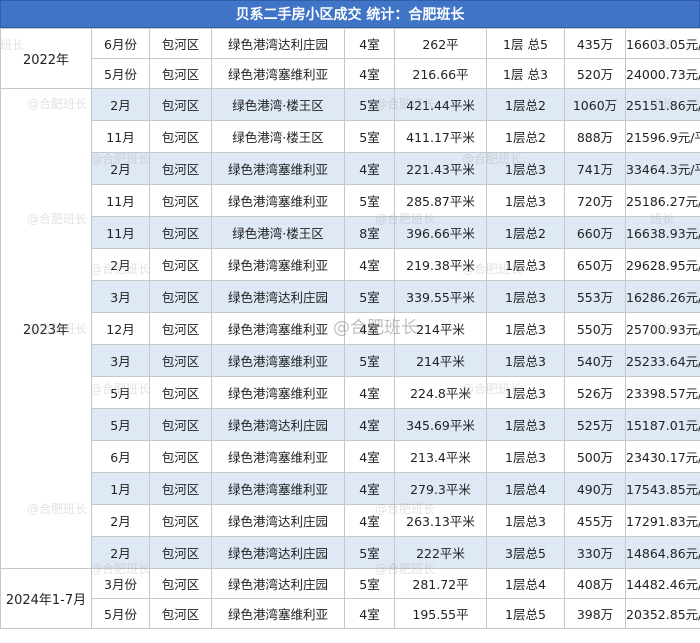 The height and width of the screenshot is (643, 700). What do you see at coordinates (525, 73) in the screenshot?
I see `floor-cell: 1层 总3` at bounding box center [525, 73].